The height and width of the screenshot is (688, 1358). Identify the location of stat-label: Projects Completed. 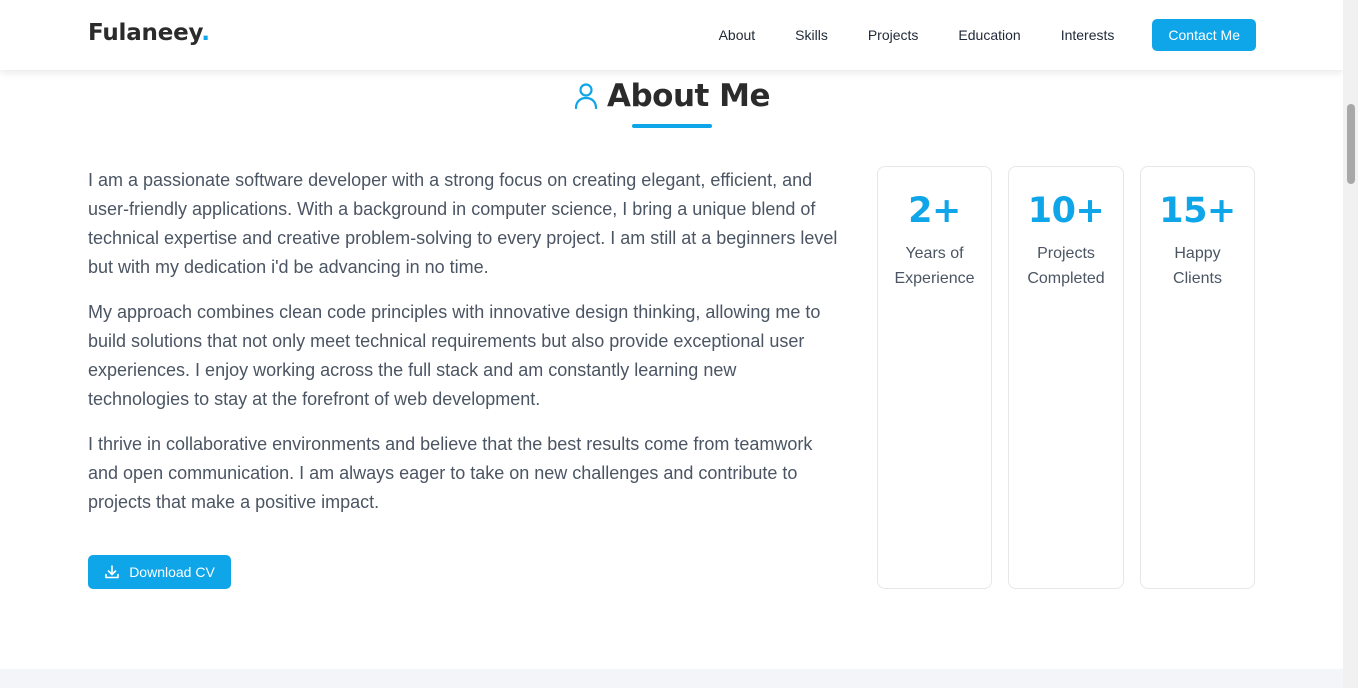
(1066, 266).